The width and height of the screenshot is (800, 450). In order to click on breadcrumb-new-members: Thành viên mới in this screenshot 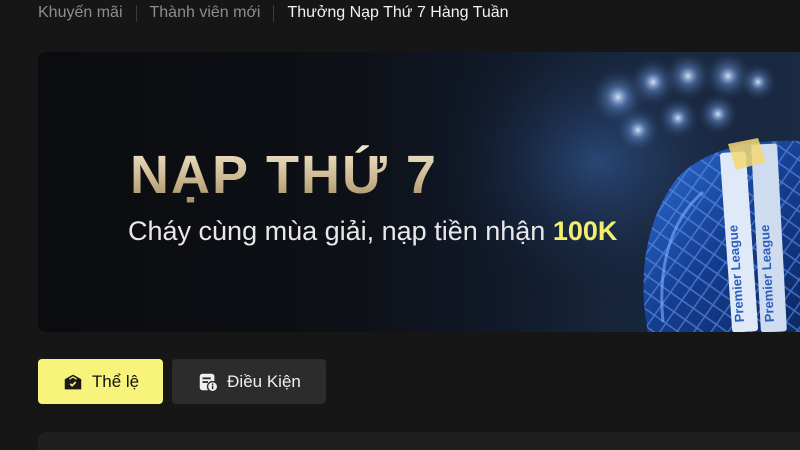, I will do `click(205, 13)`.